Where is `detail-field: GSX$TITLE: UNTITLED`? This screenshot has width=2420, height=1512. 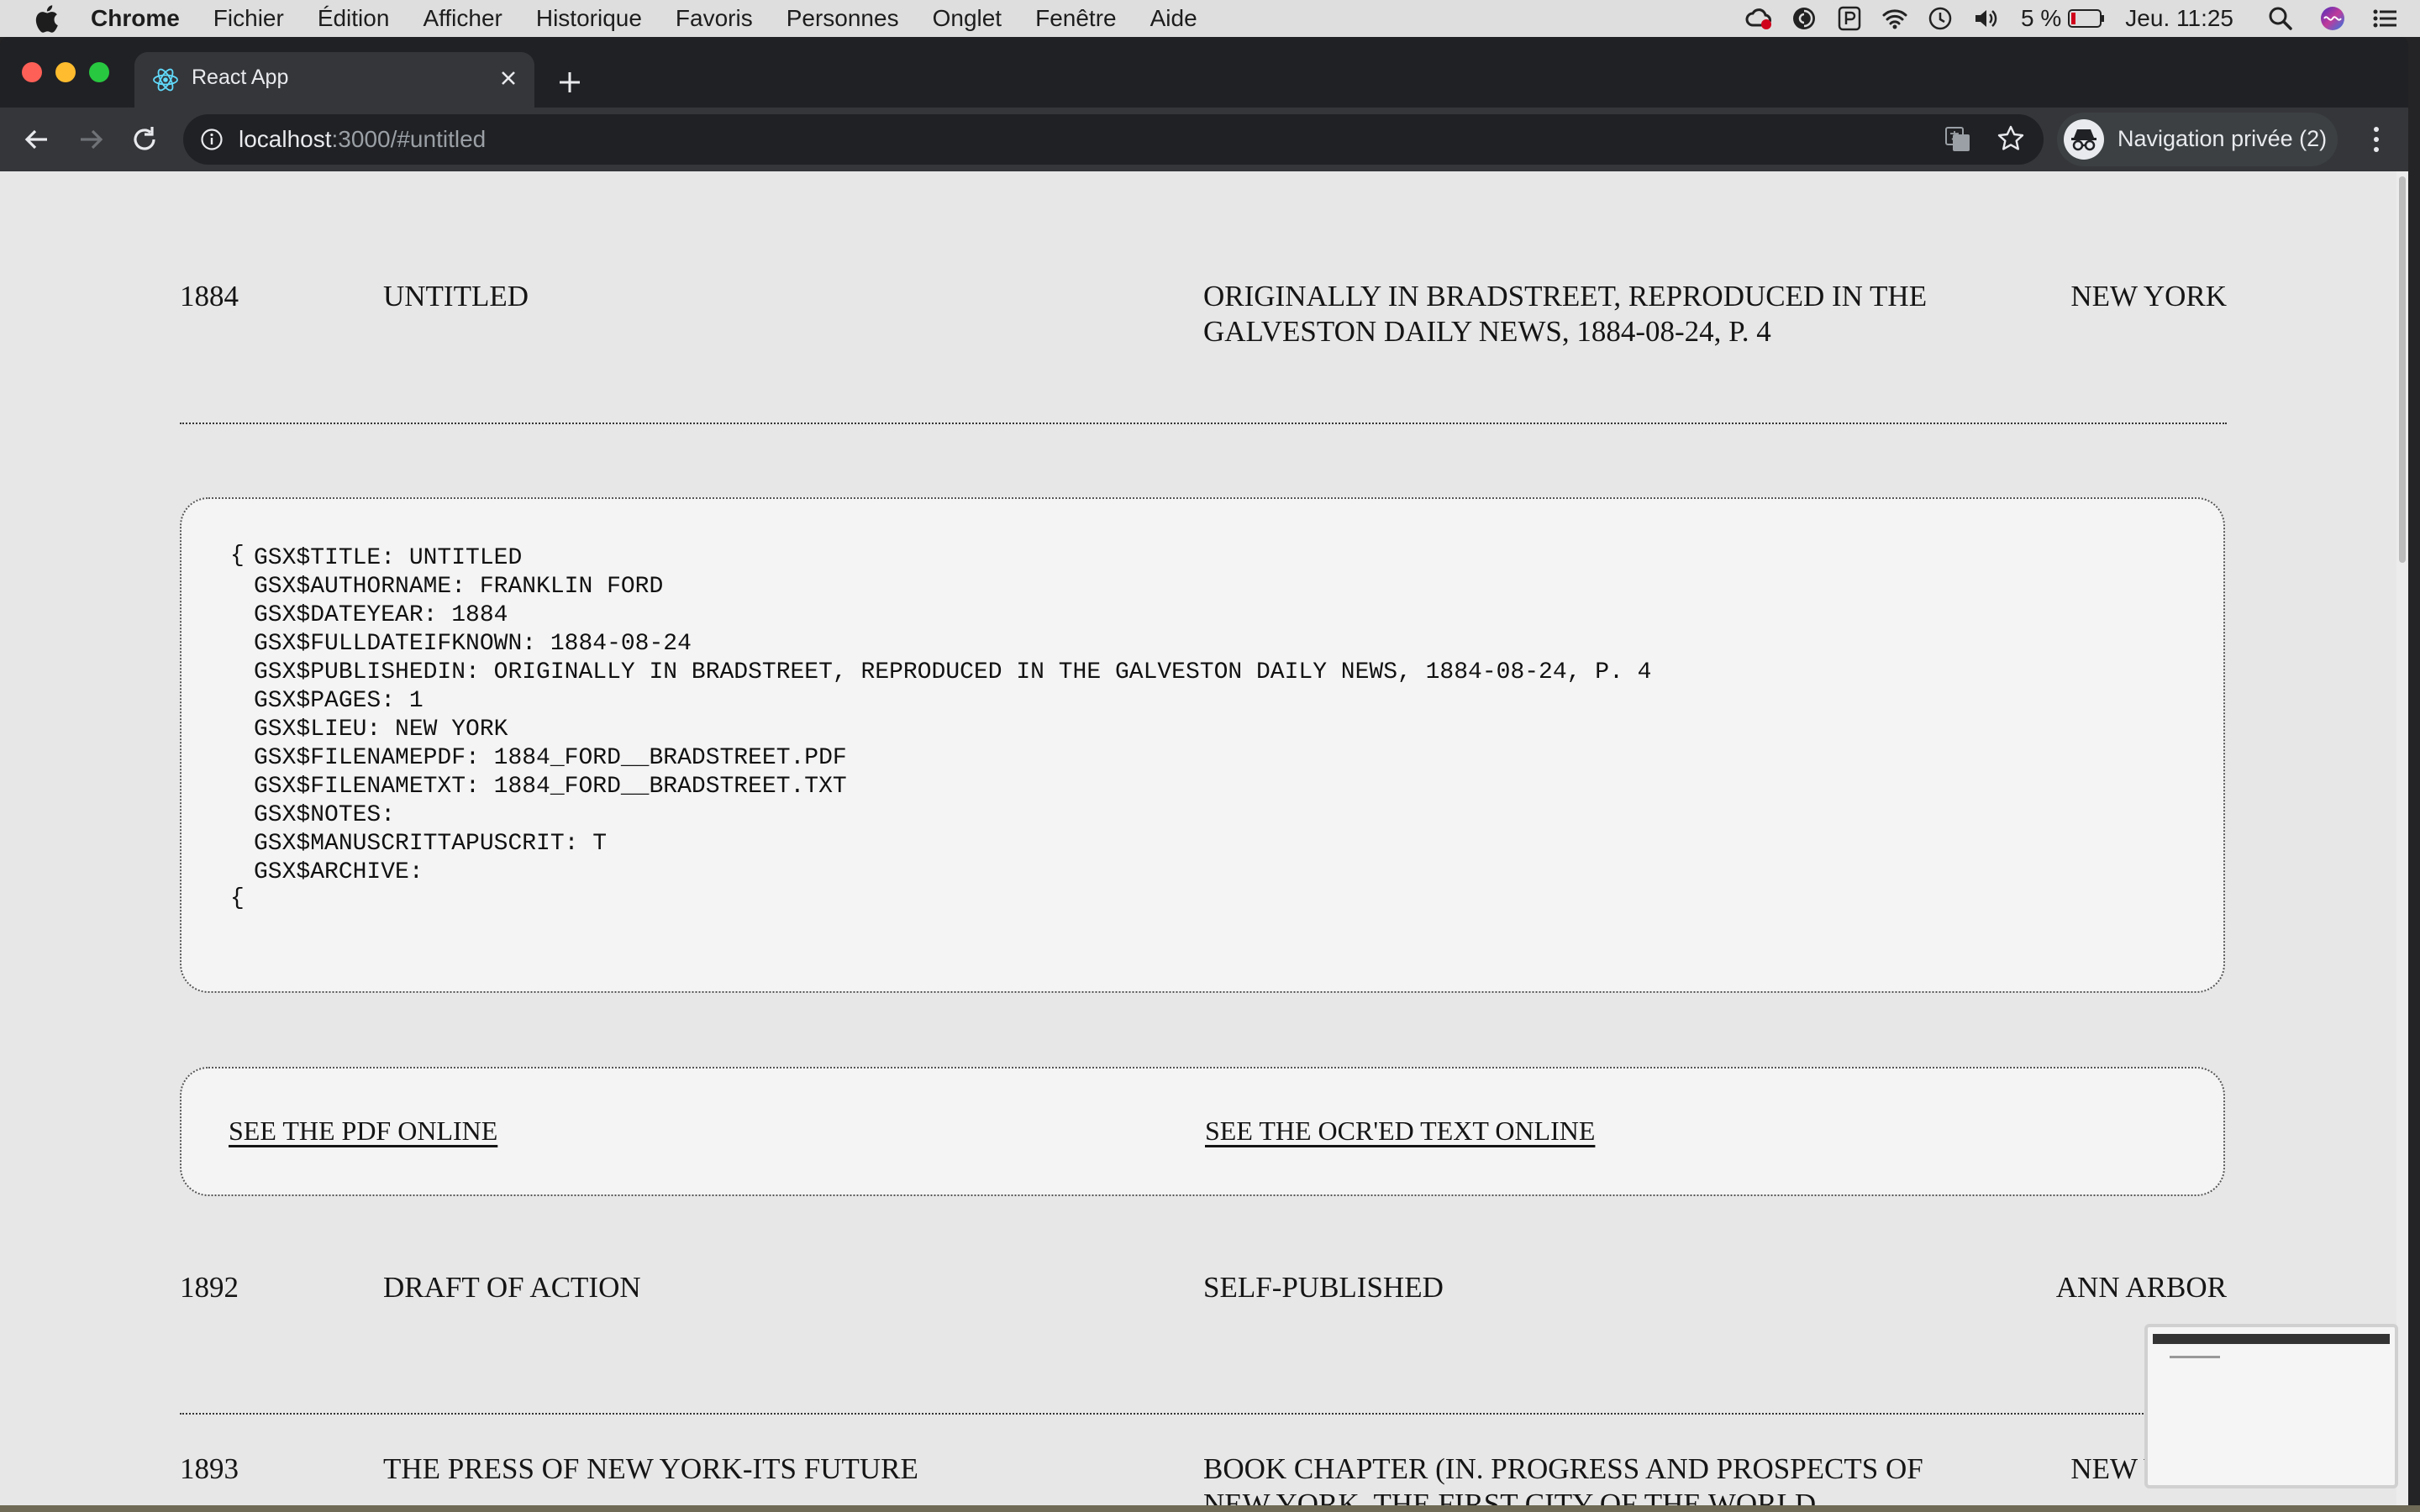 detail-field: GSX$TITLE: UNTITLED is located at coordinates (389, 558).